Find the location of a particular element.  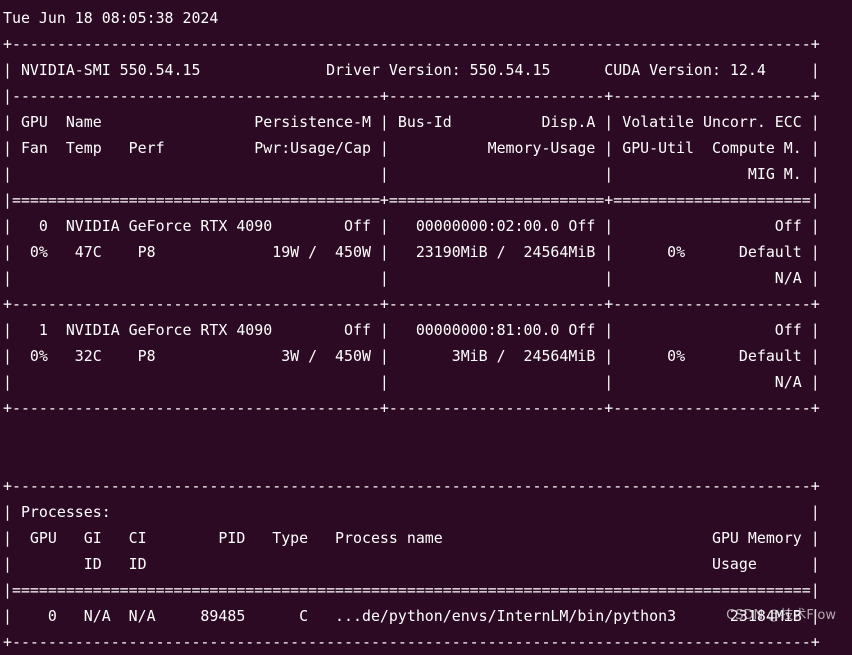

timestamp-line: Tue Jun 18 08:05:38 2024 is located at coordinates (111, 18).